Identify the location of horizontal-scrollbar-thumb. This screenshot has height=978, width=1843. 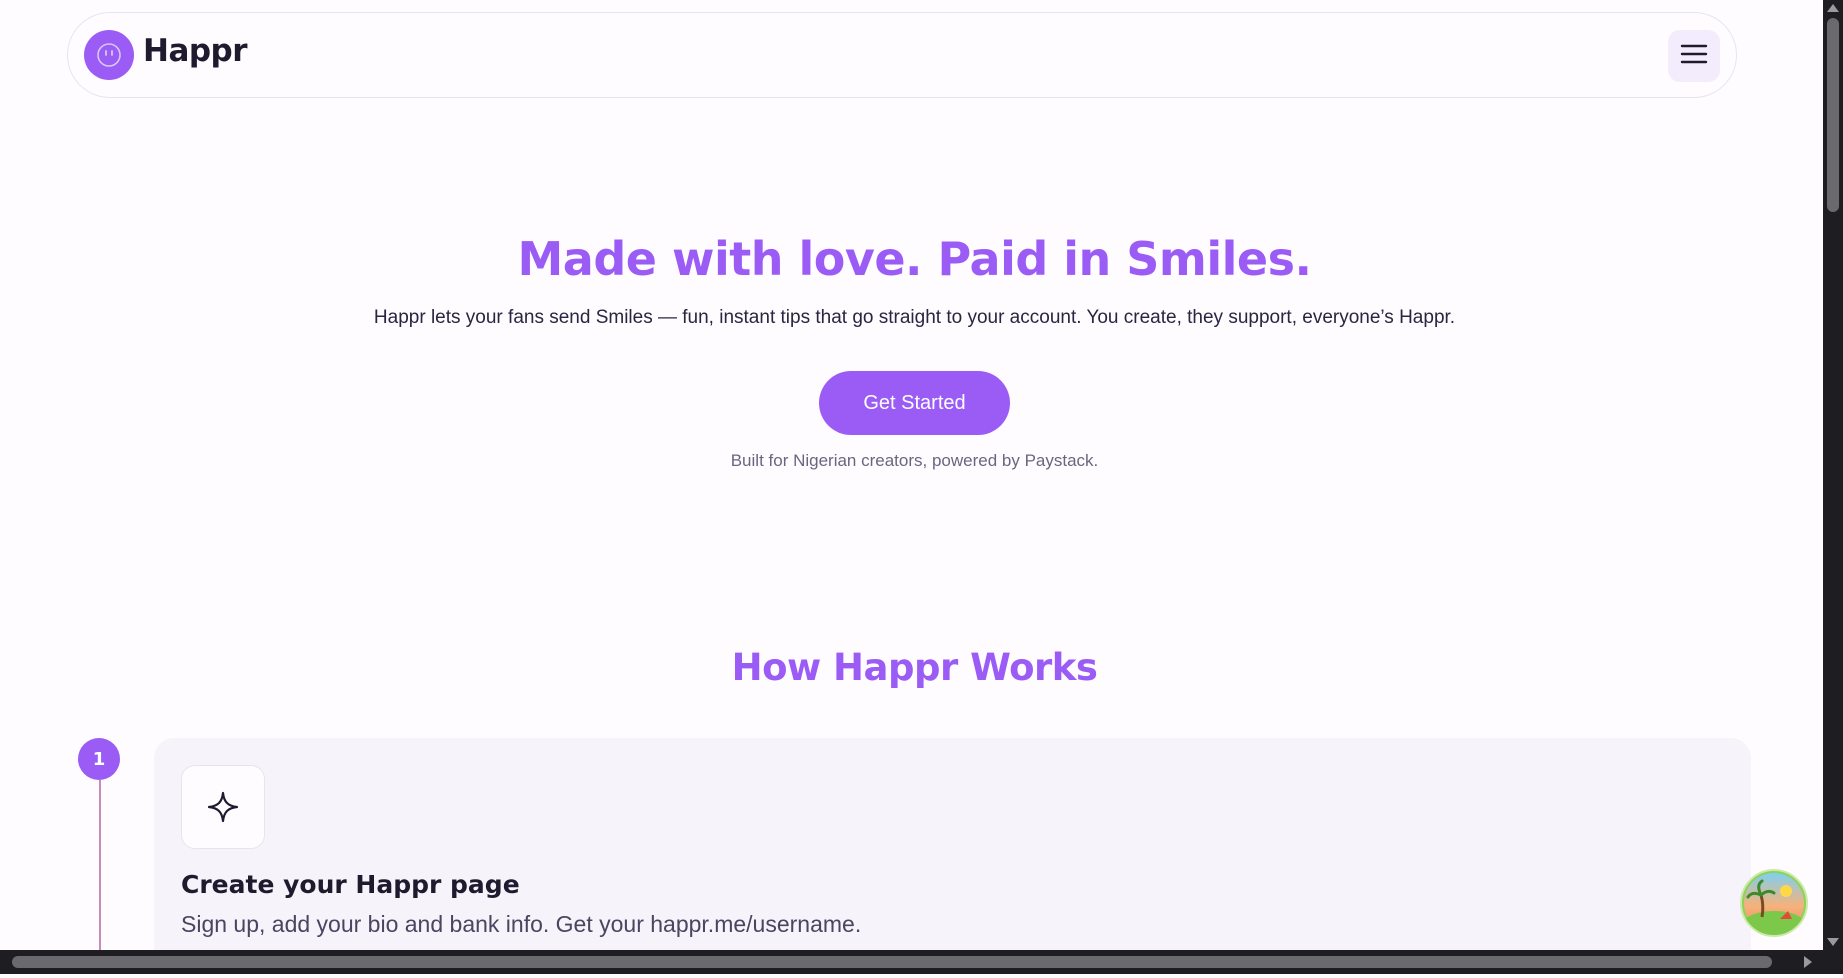
(892, 962).